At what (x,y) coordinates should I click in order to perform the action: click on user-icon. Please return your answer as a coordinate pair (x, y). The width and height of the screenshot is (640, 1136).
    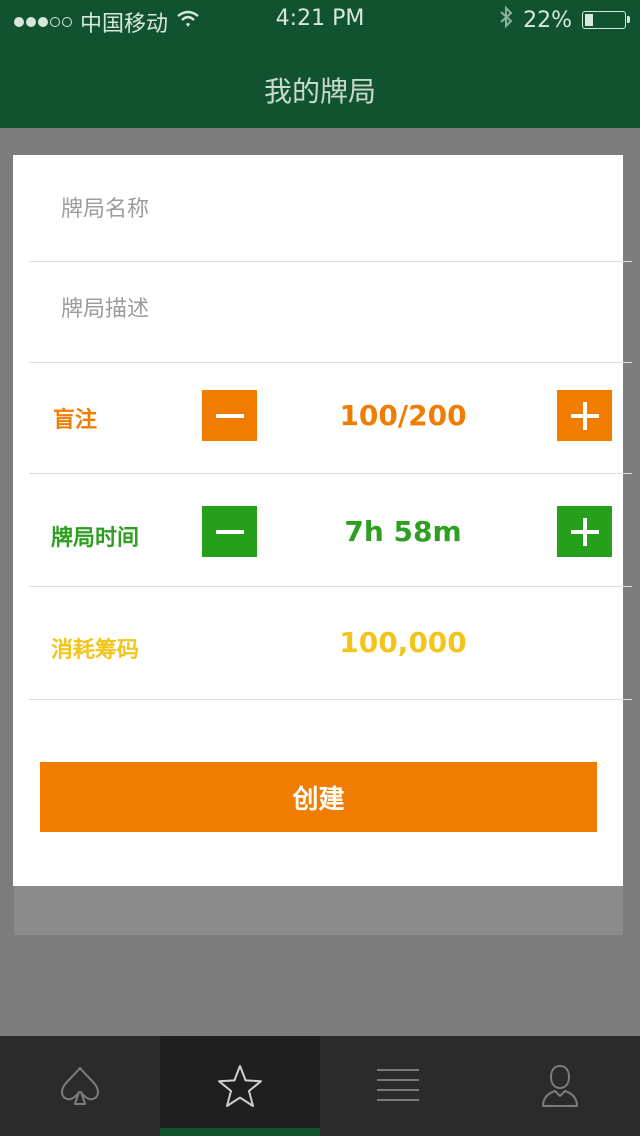
    Looking at the image, I should click on (560, 1085).